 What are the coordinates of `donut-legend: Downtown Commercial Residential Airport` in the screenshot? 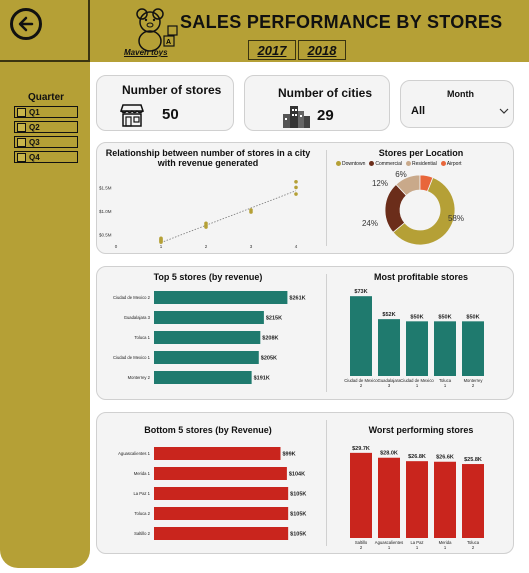 It's located at (399, 164).